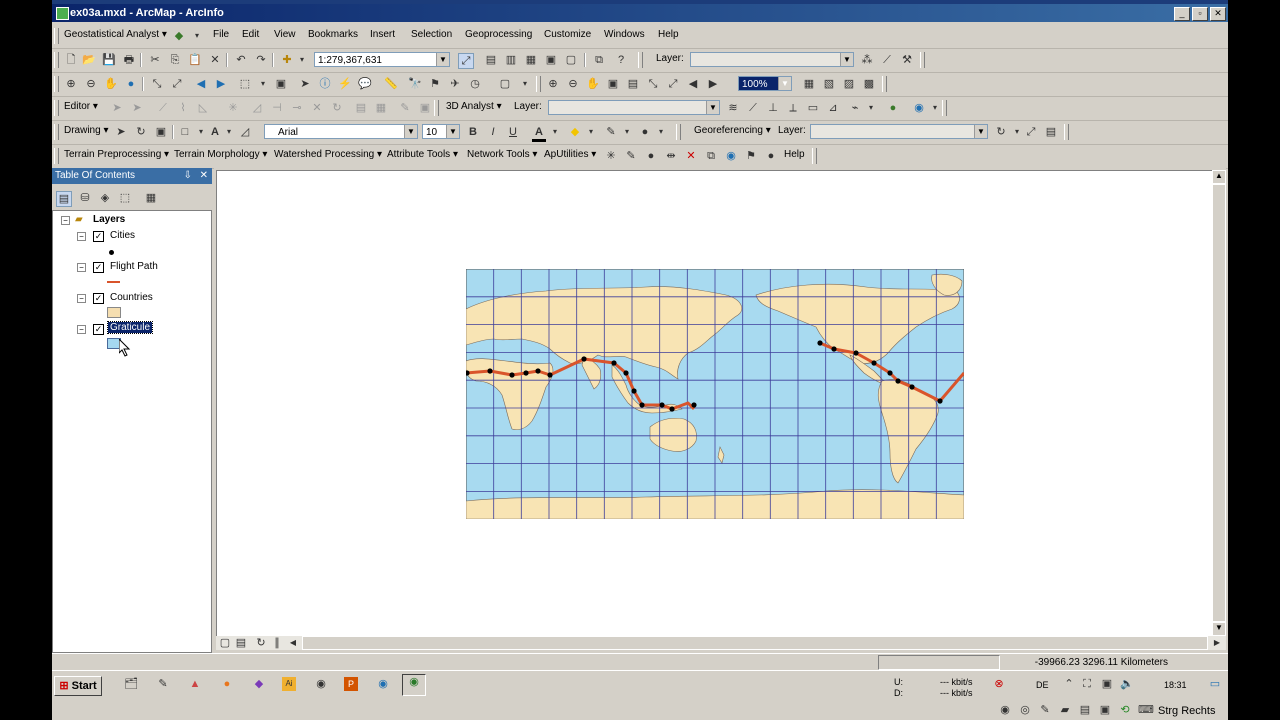 Image resolution: width=1280 pixels, height=720 pixels. Describe the element at coordinates (887, 60) in the screenshot. I see `adjust-link-icon: ⟋` at that location.